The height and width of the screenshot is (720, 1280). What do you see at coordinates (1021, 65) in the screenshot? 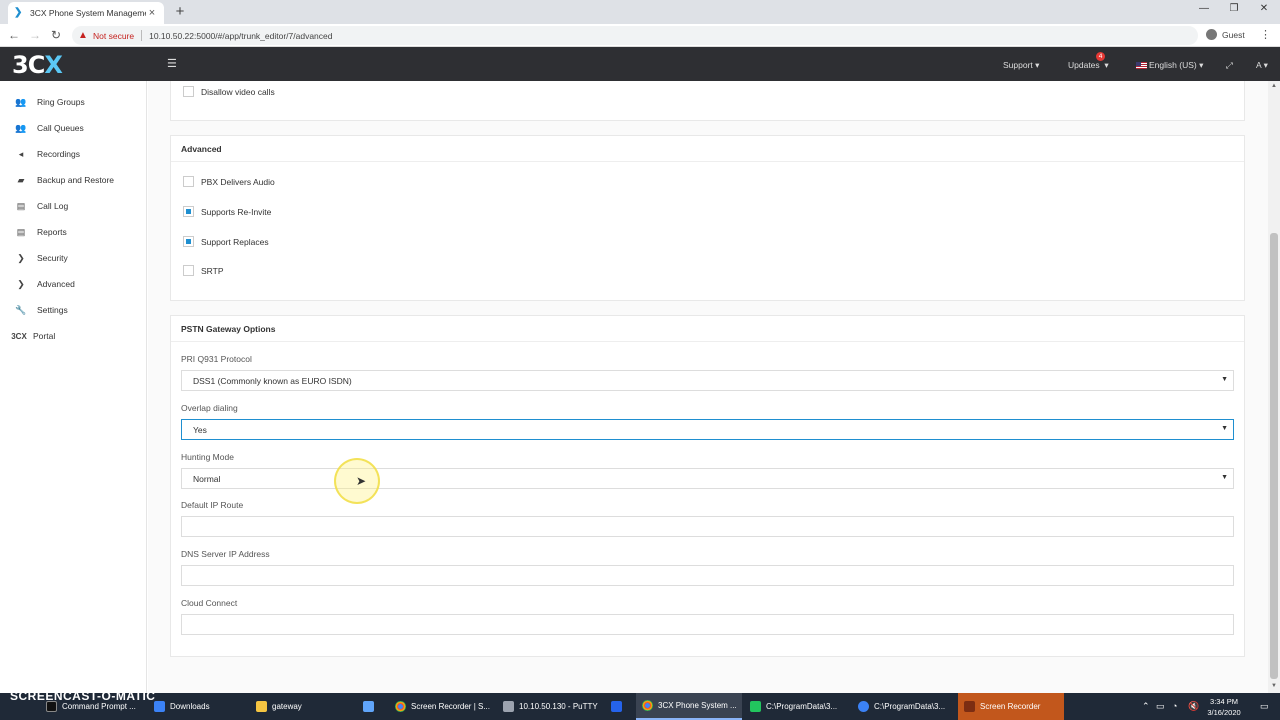
I see `support-menu: Support ▾` at bounding box center [1021, 65].